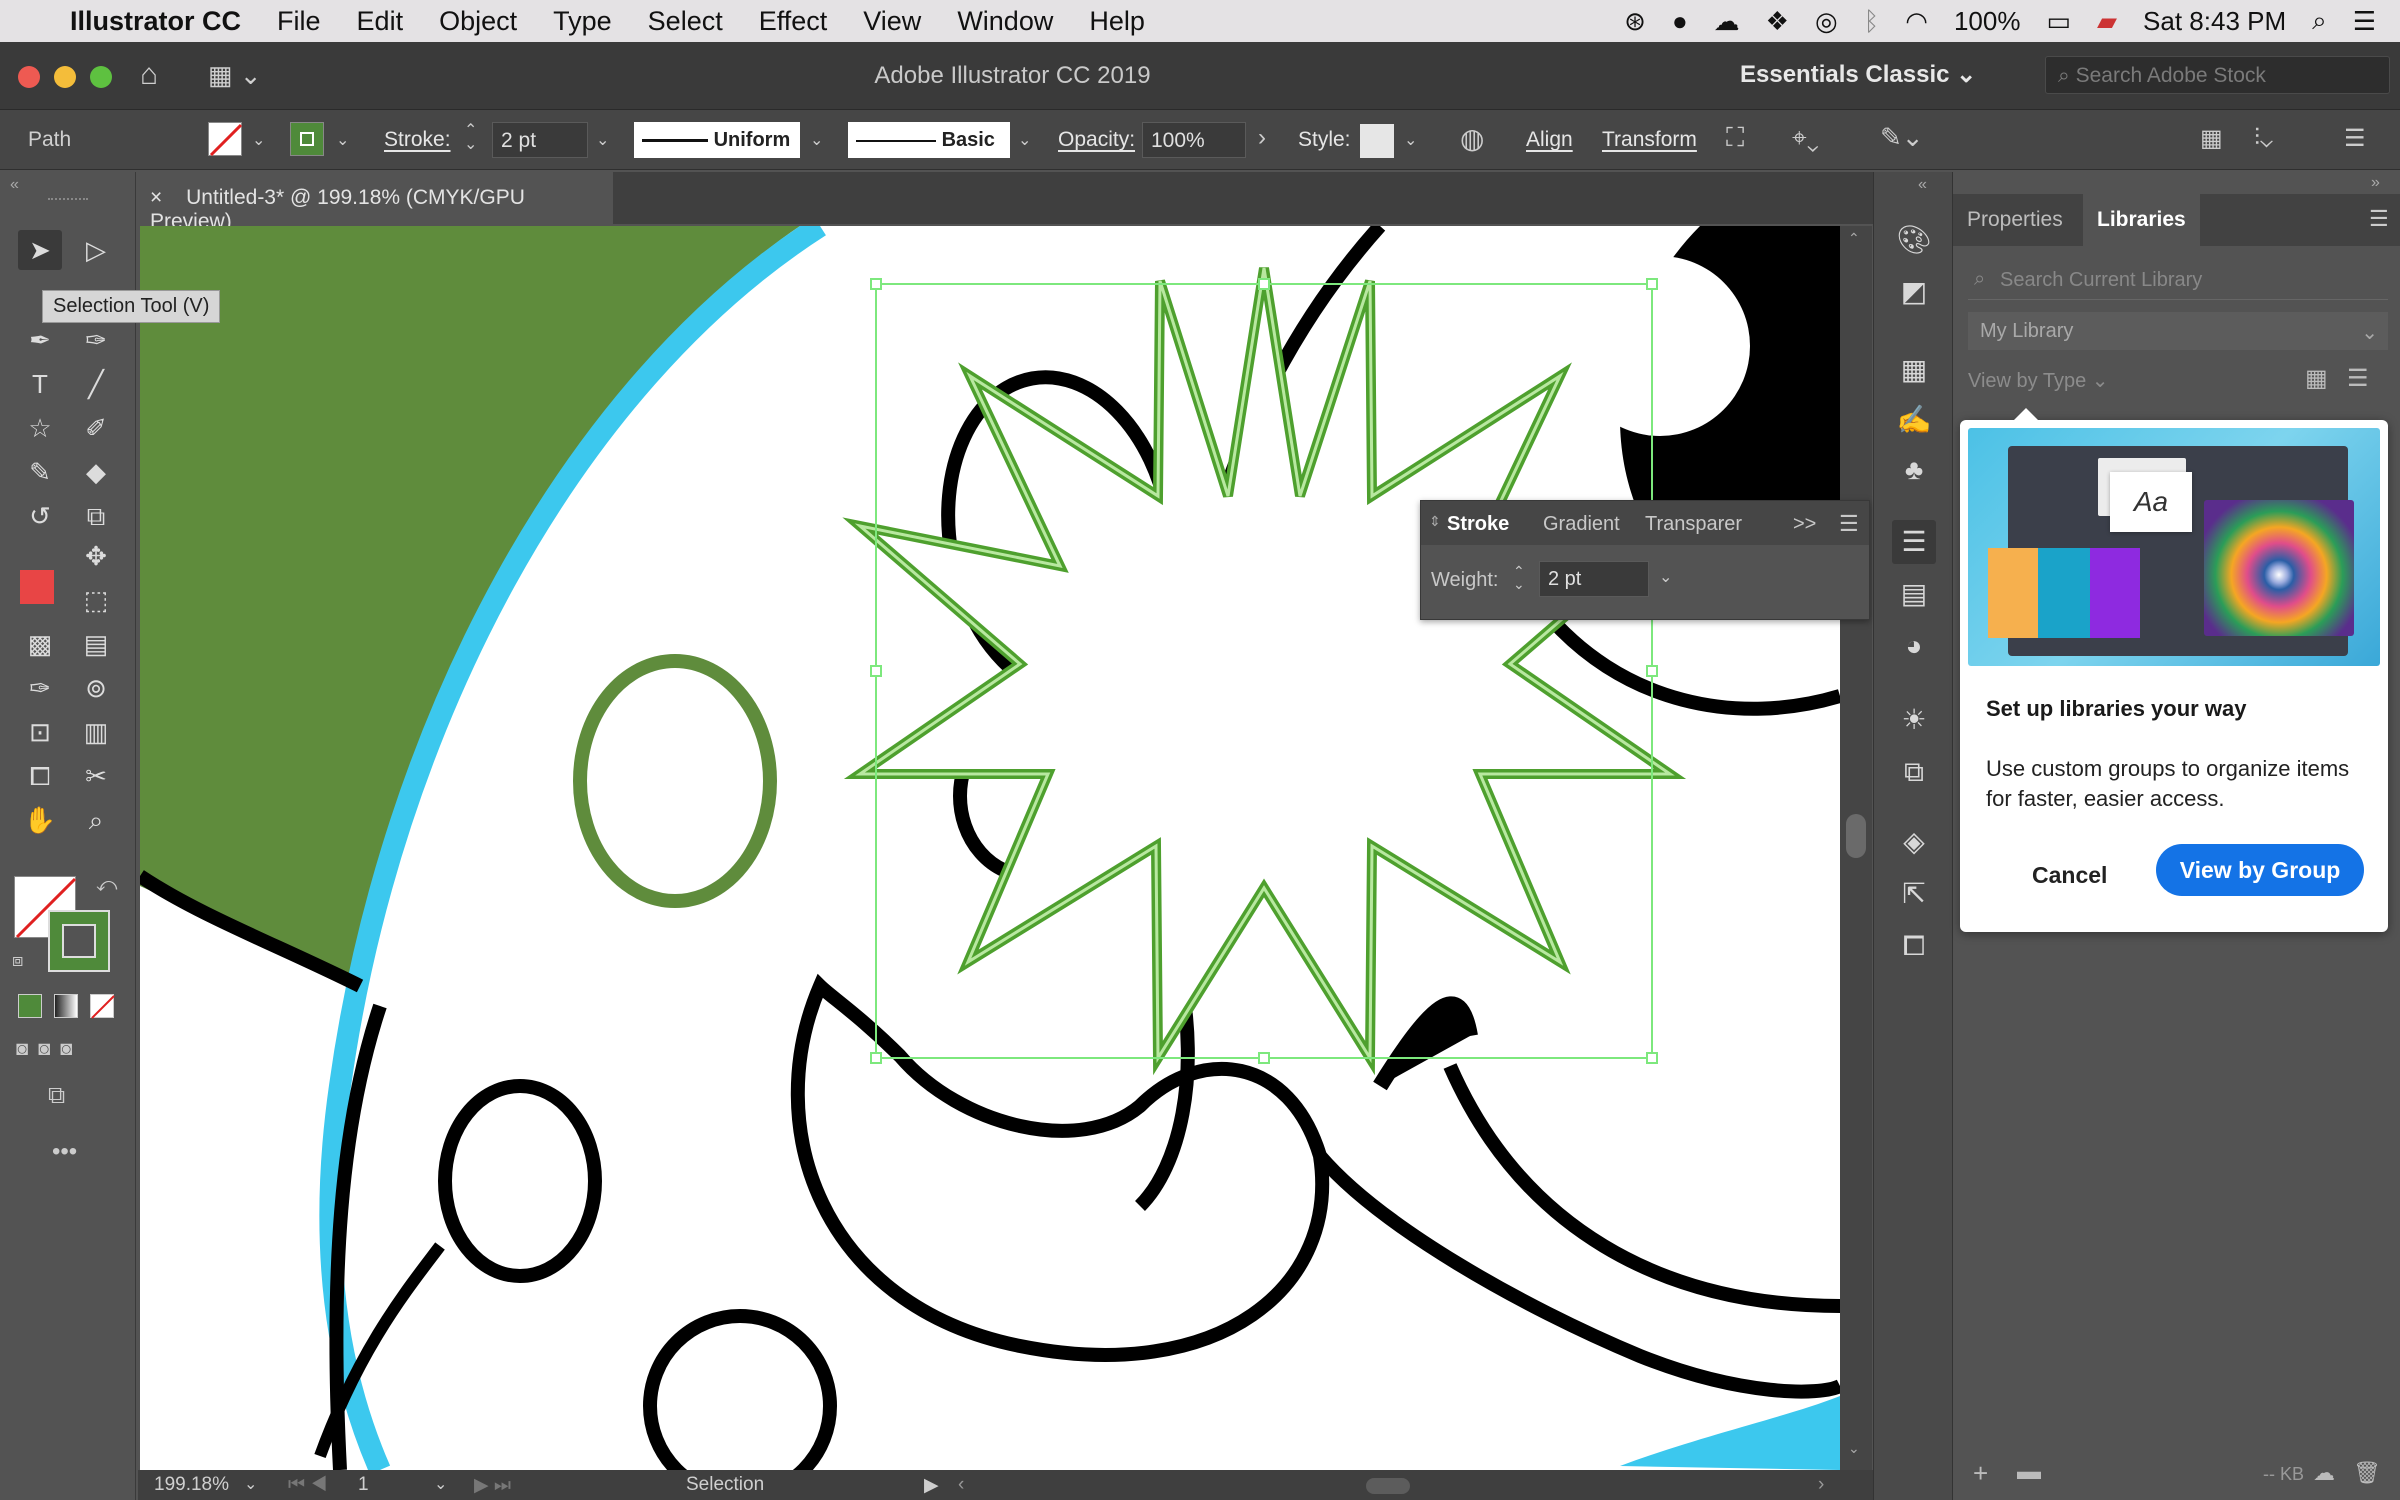 The image size is (2400, 1500). I want to click on blend-tool-icon: ⊚, so click(96, 688).